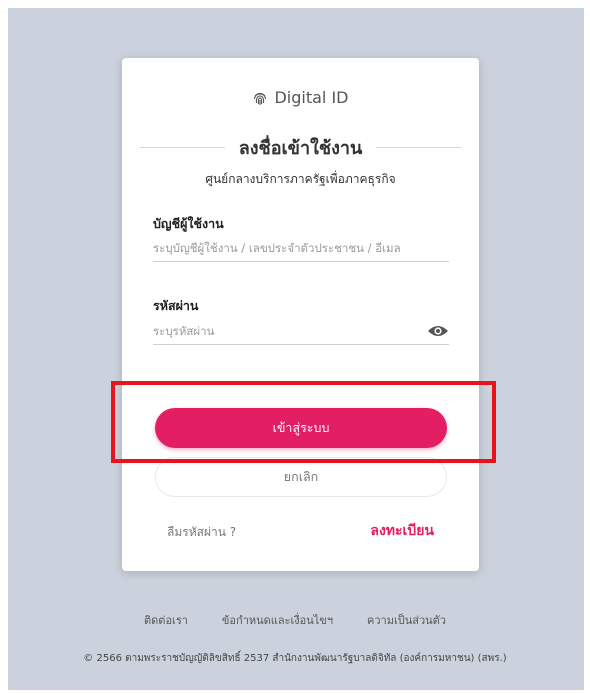 The height and width of the screenshot is (695, 590). I want to click on page-title: ลงชื่อเข้าใช้งาน, so click(300, 148).